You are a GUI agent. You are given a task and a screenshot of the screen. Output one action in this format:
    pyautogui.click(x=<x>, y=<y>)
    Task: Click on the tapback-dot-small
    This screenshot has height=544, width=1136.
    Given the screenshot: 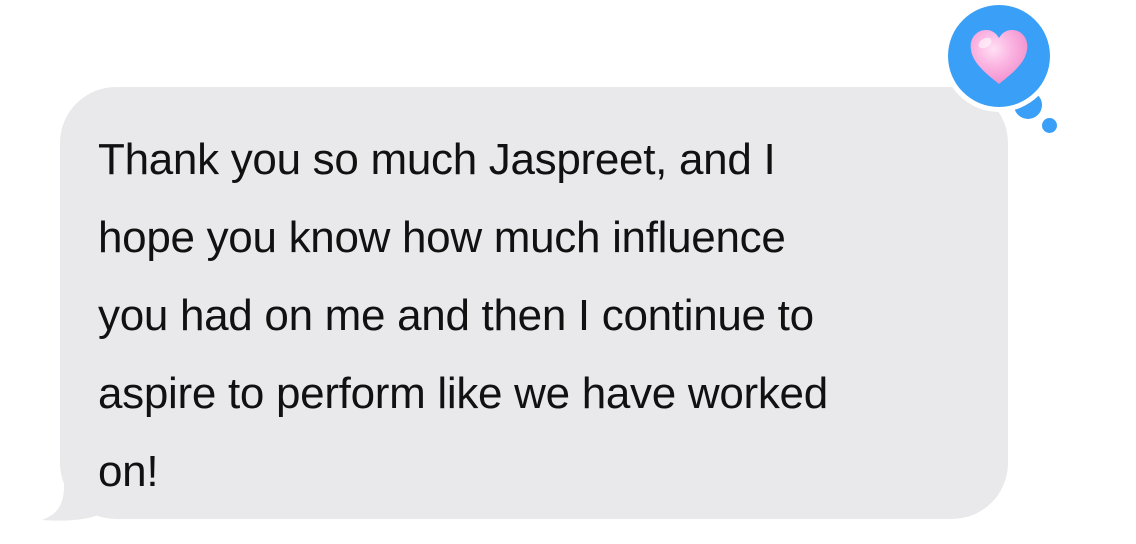 What is the action you would take?
    pyautogui.click(x=1049, y=125)
    